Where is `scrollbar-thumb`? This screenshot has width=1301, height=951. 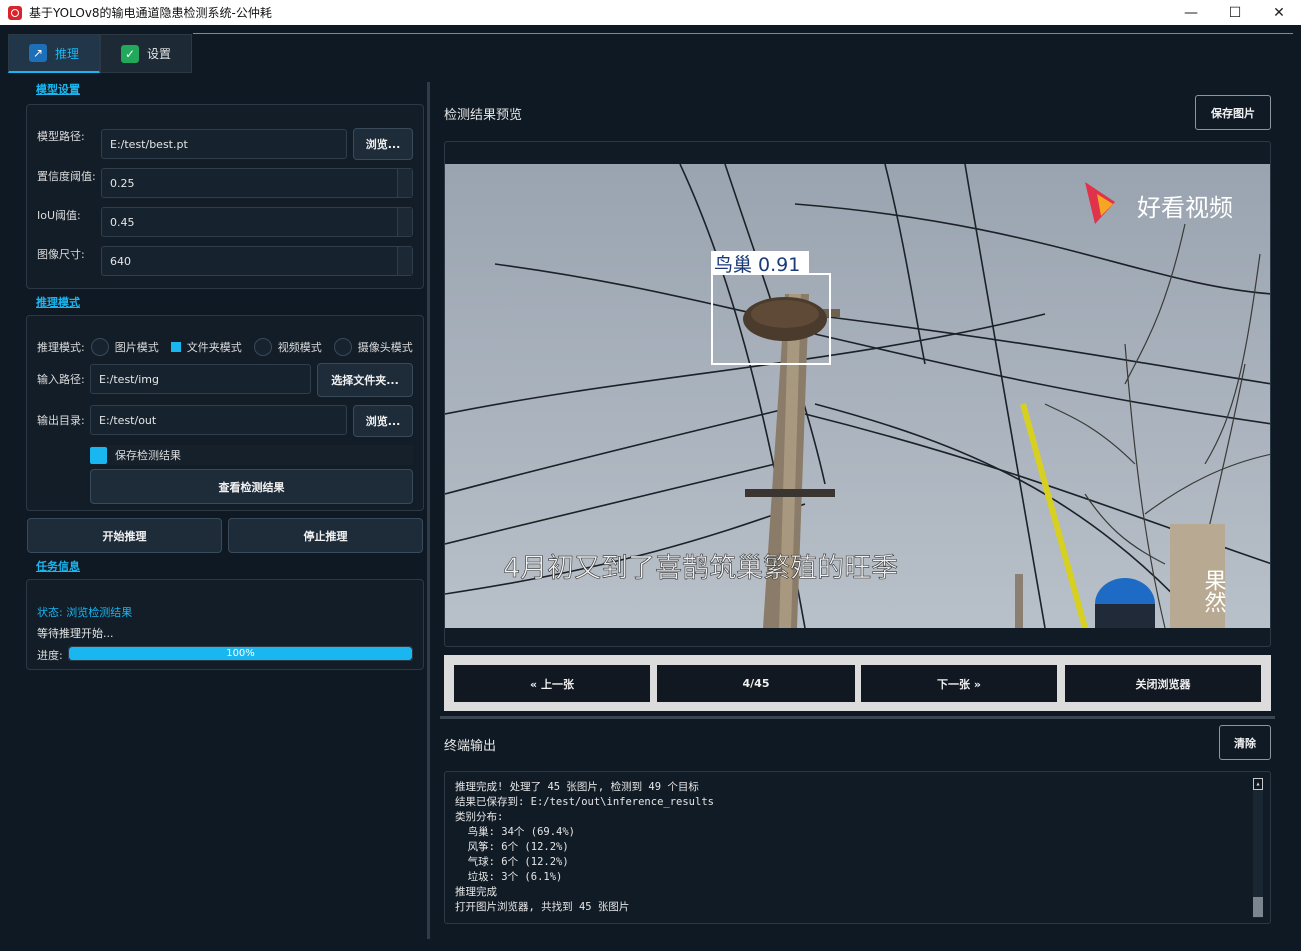 scrollbar-thumb is located at coordinates (1258, 907).